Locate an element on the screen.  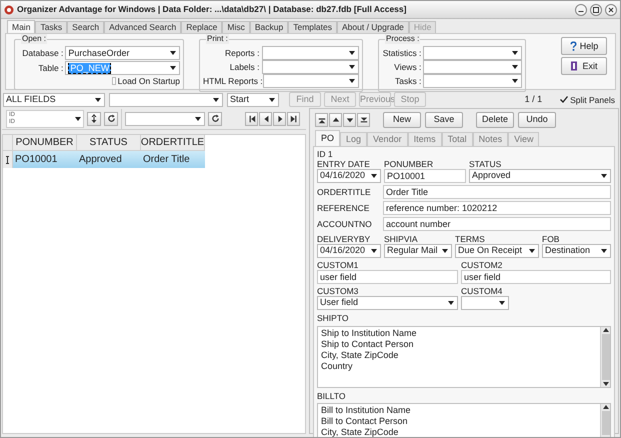
maximize-icon is located at coordinates (596, 10).